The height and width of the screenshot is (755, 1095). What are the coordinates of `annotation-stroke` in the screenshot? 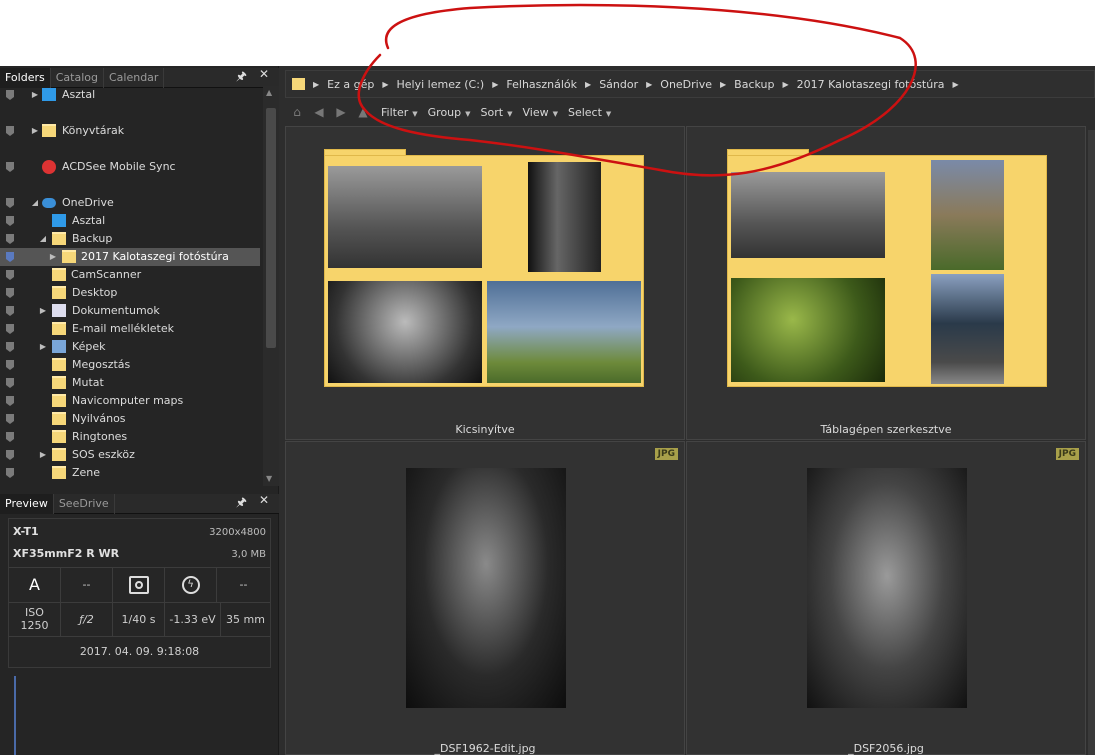 It's located at (637, 90).